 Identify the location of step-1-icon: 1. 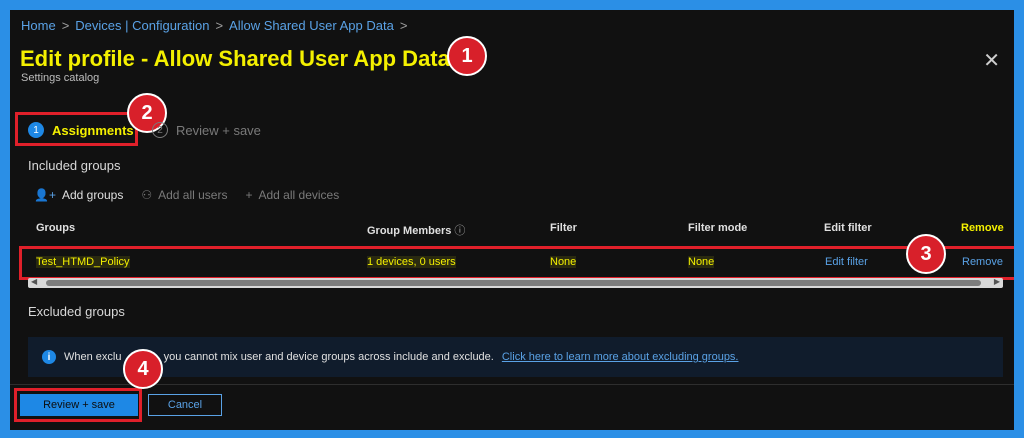
(36, 130).